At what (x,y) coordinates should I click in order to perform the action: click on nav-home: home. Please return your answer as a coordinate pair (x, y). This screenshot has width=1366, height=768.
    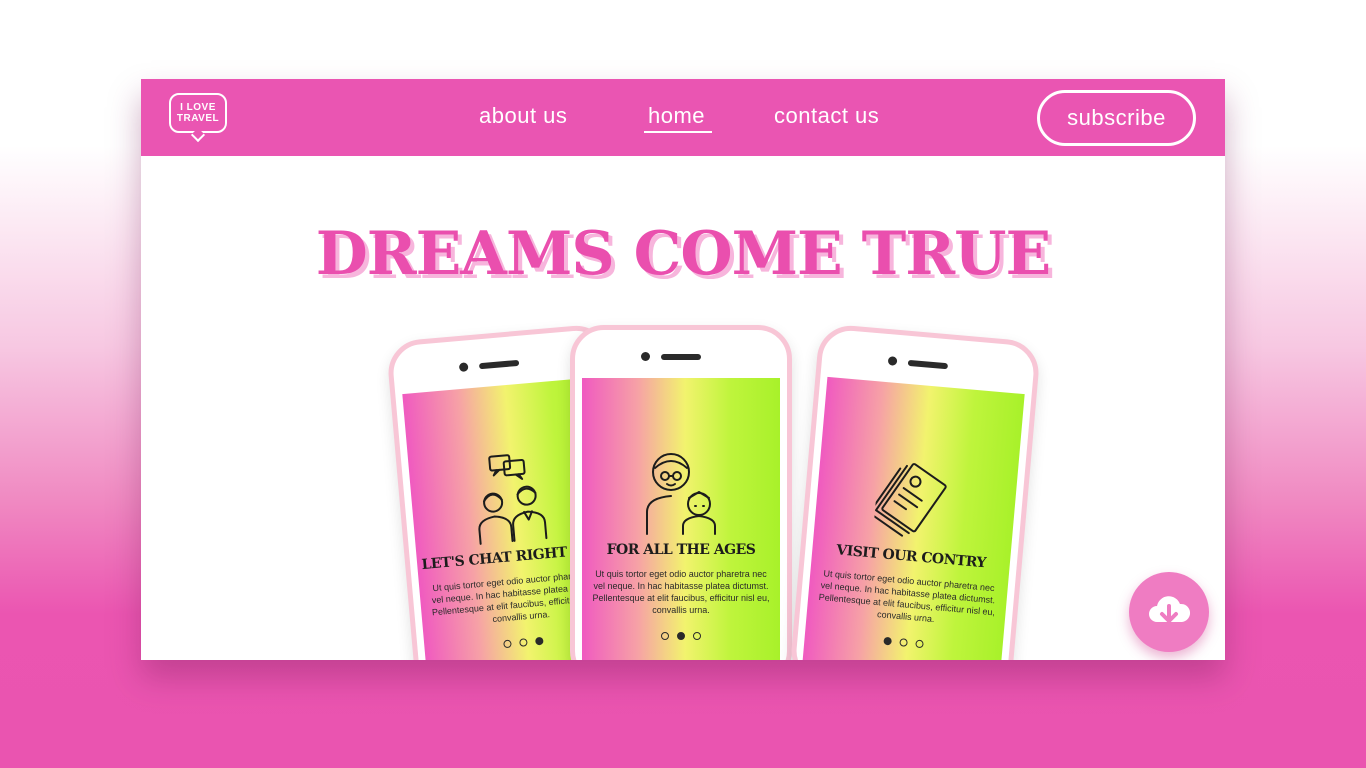
    Looking at the image, I should click on (676, 116).